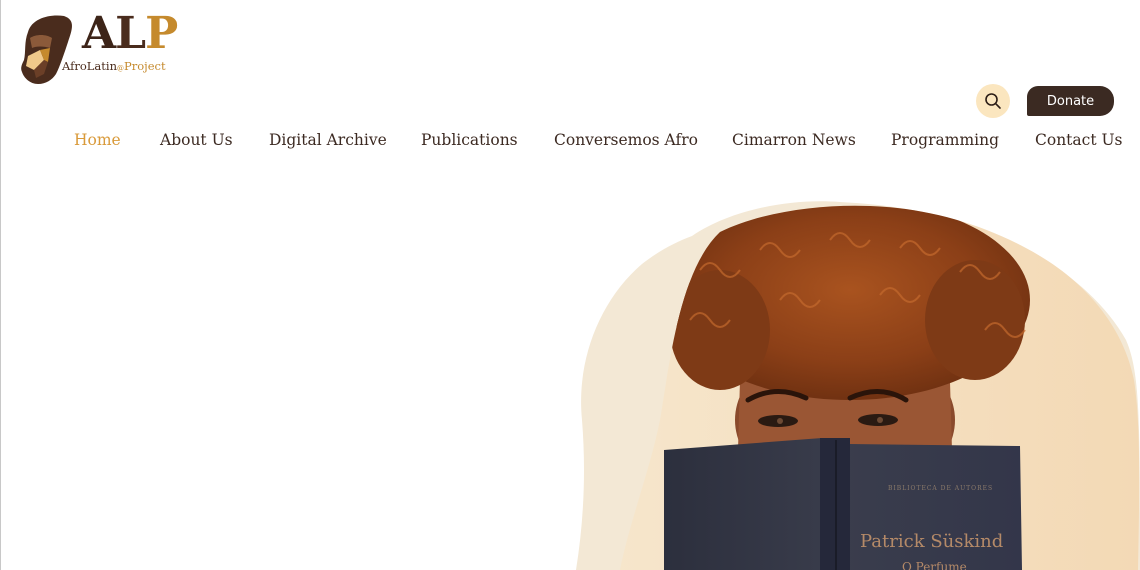 Image resolution: width=1140 pixels, height=570 pixels. What do you see at coordinates (1070, 101) in the screenshot?
I see `donate-button: Donate` at bounding box center [1070, 101].